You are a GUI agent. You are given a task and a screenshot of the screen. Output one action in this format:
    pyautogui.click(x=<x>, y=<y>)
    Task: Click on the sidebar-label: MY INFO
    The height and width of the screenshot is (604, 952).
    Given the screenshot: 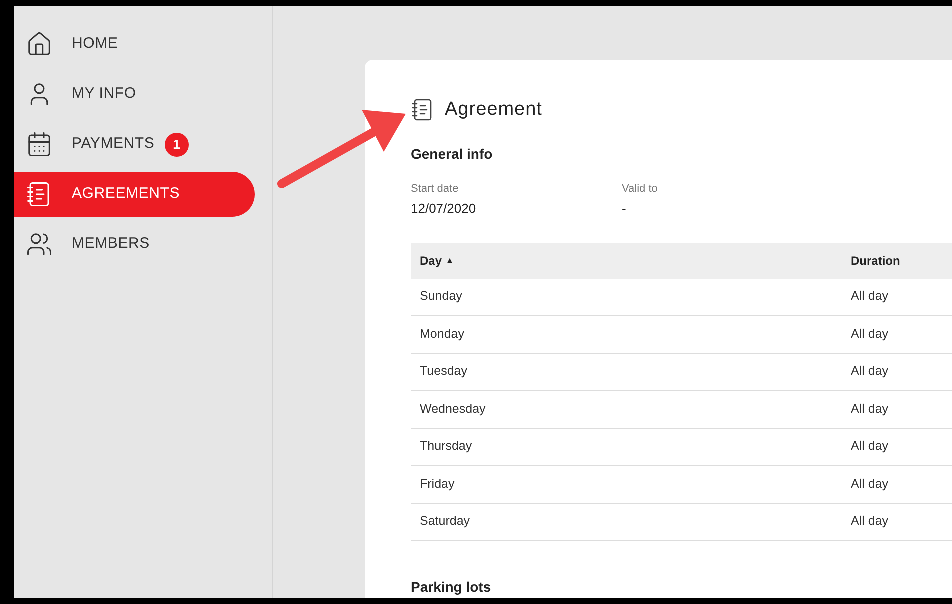 What is the action you would take?
    pyautogui.click(x=104, y=94)
    